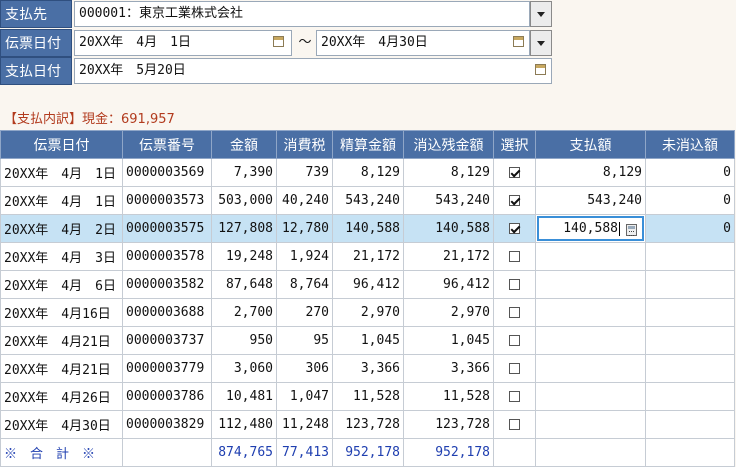 The height and width of the screenshot is (467, 736). I want to click on col-header-select: 選択, so click(514, 144).